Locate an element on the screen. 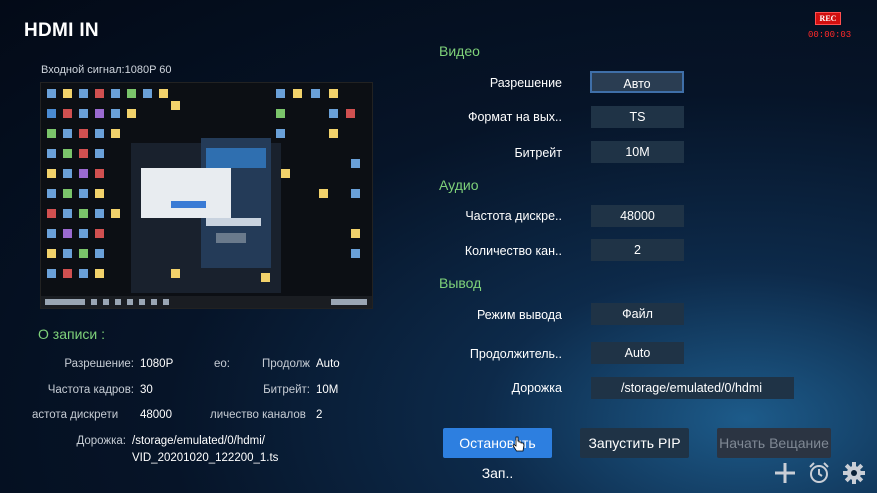 The height and width of the screenshot is (493, 877). info-duration-value: Auto is located at coordinates (328, 364).